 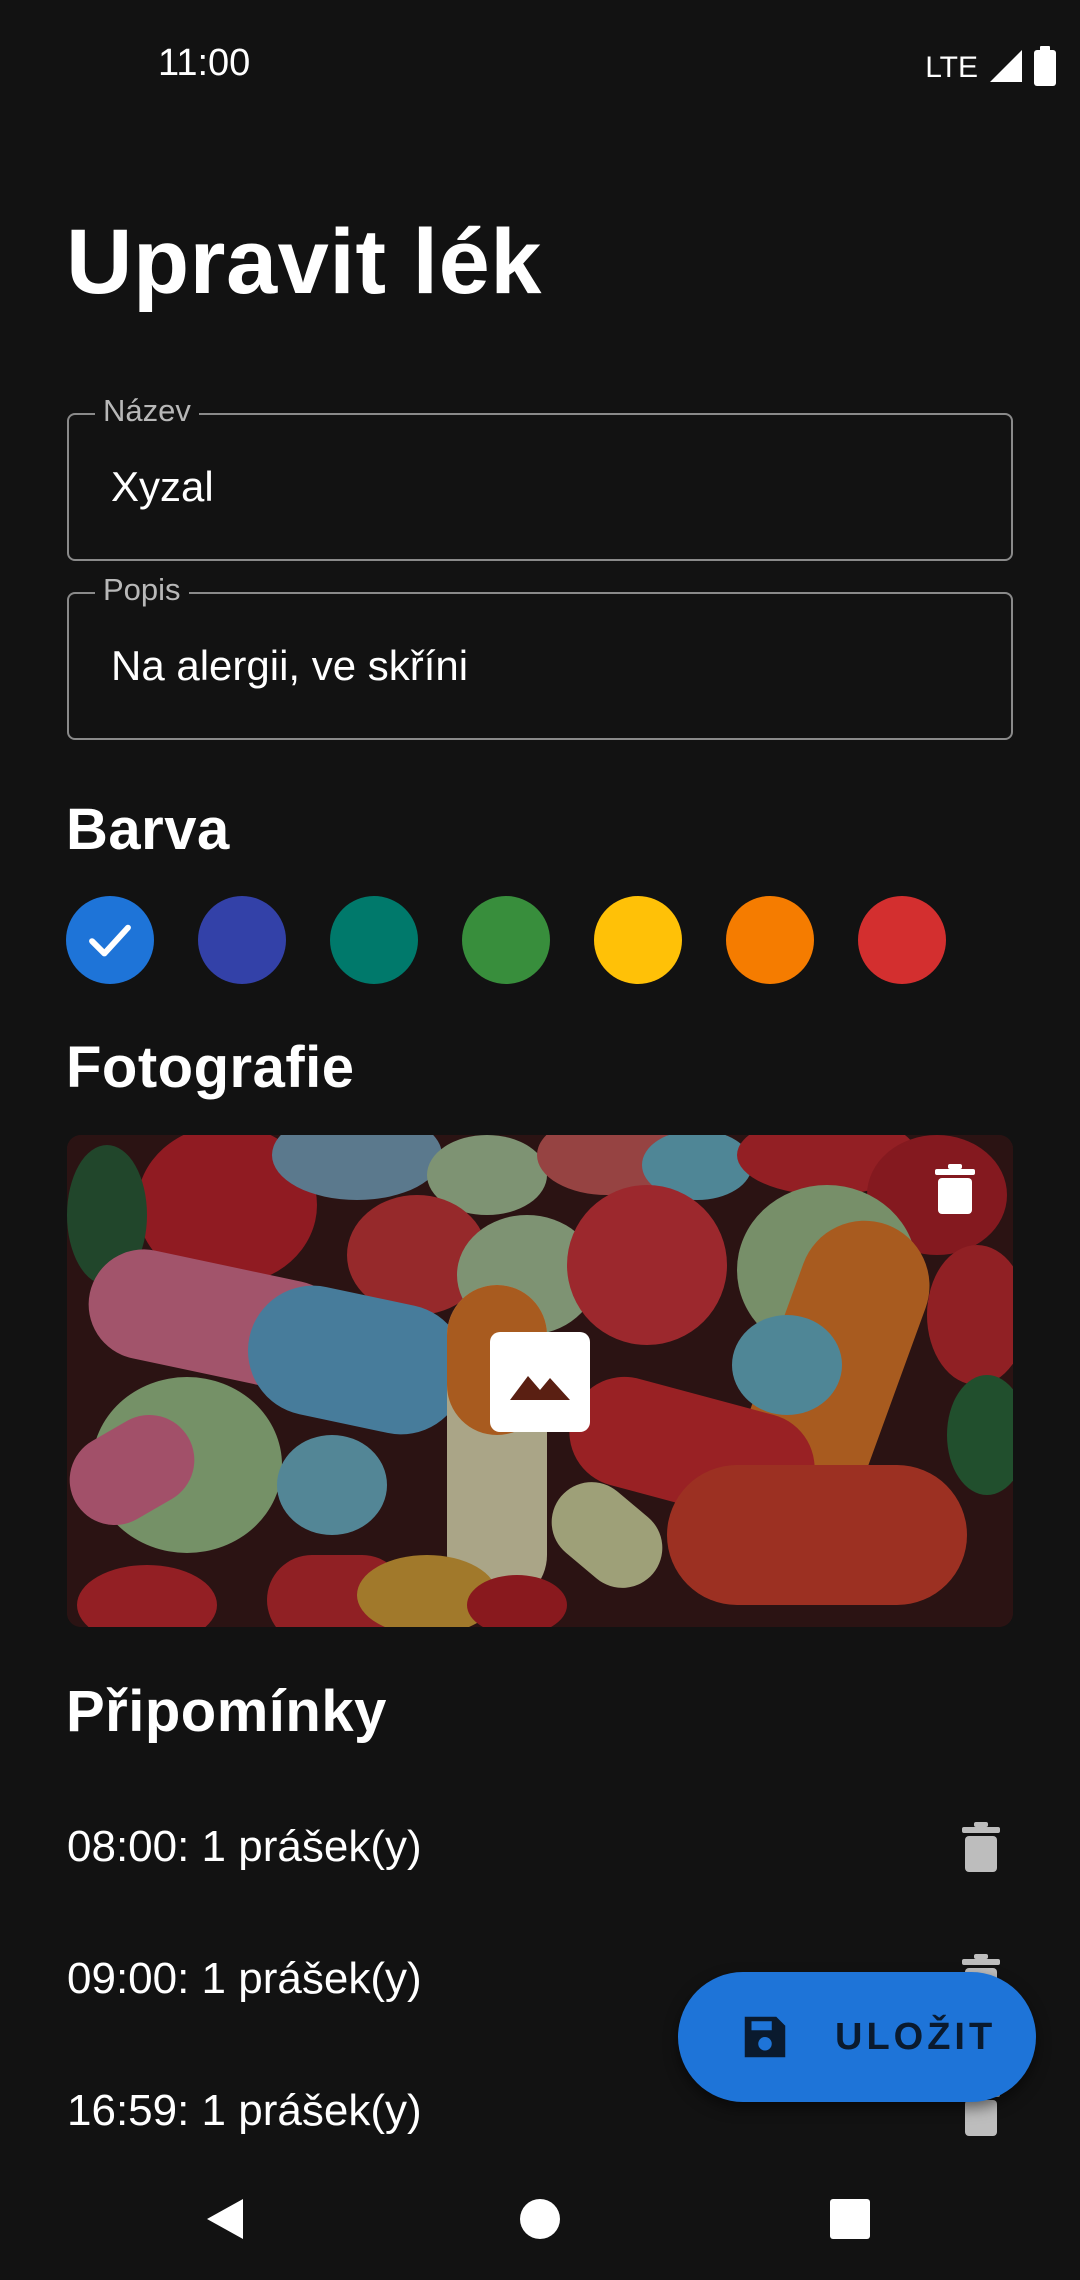 I want to click on status-time: 11:00, so click(x=204, y=63).